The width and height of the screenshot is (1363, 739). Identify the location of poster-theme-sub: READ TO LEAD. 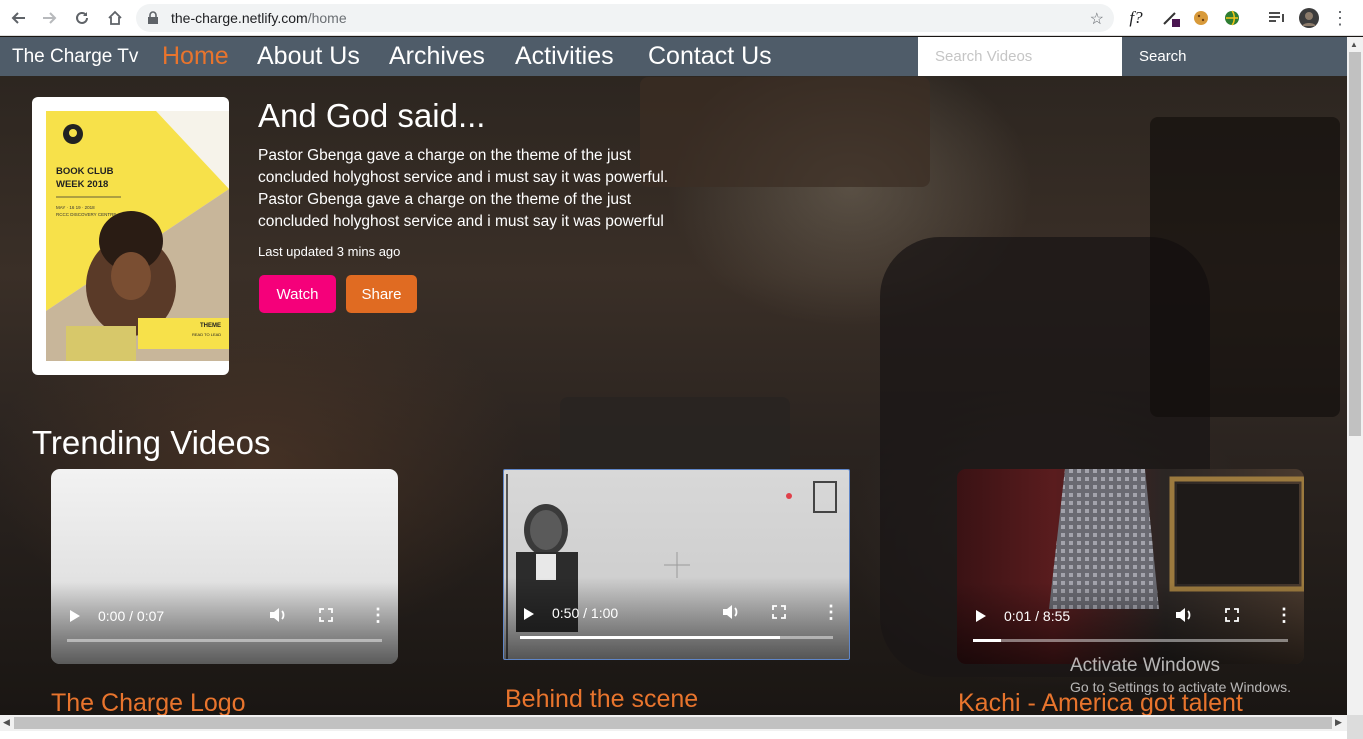
(207, 334).